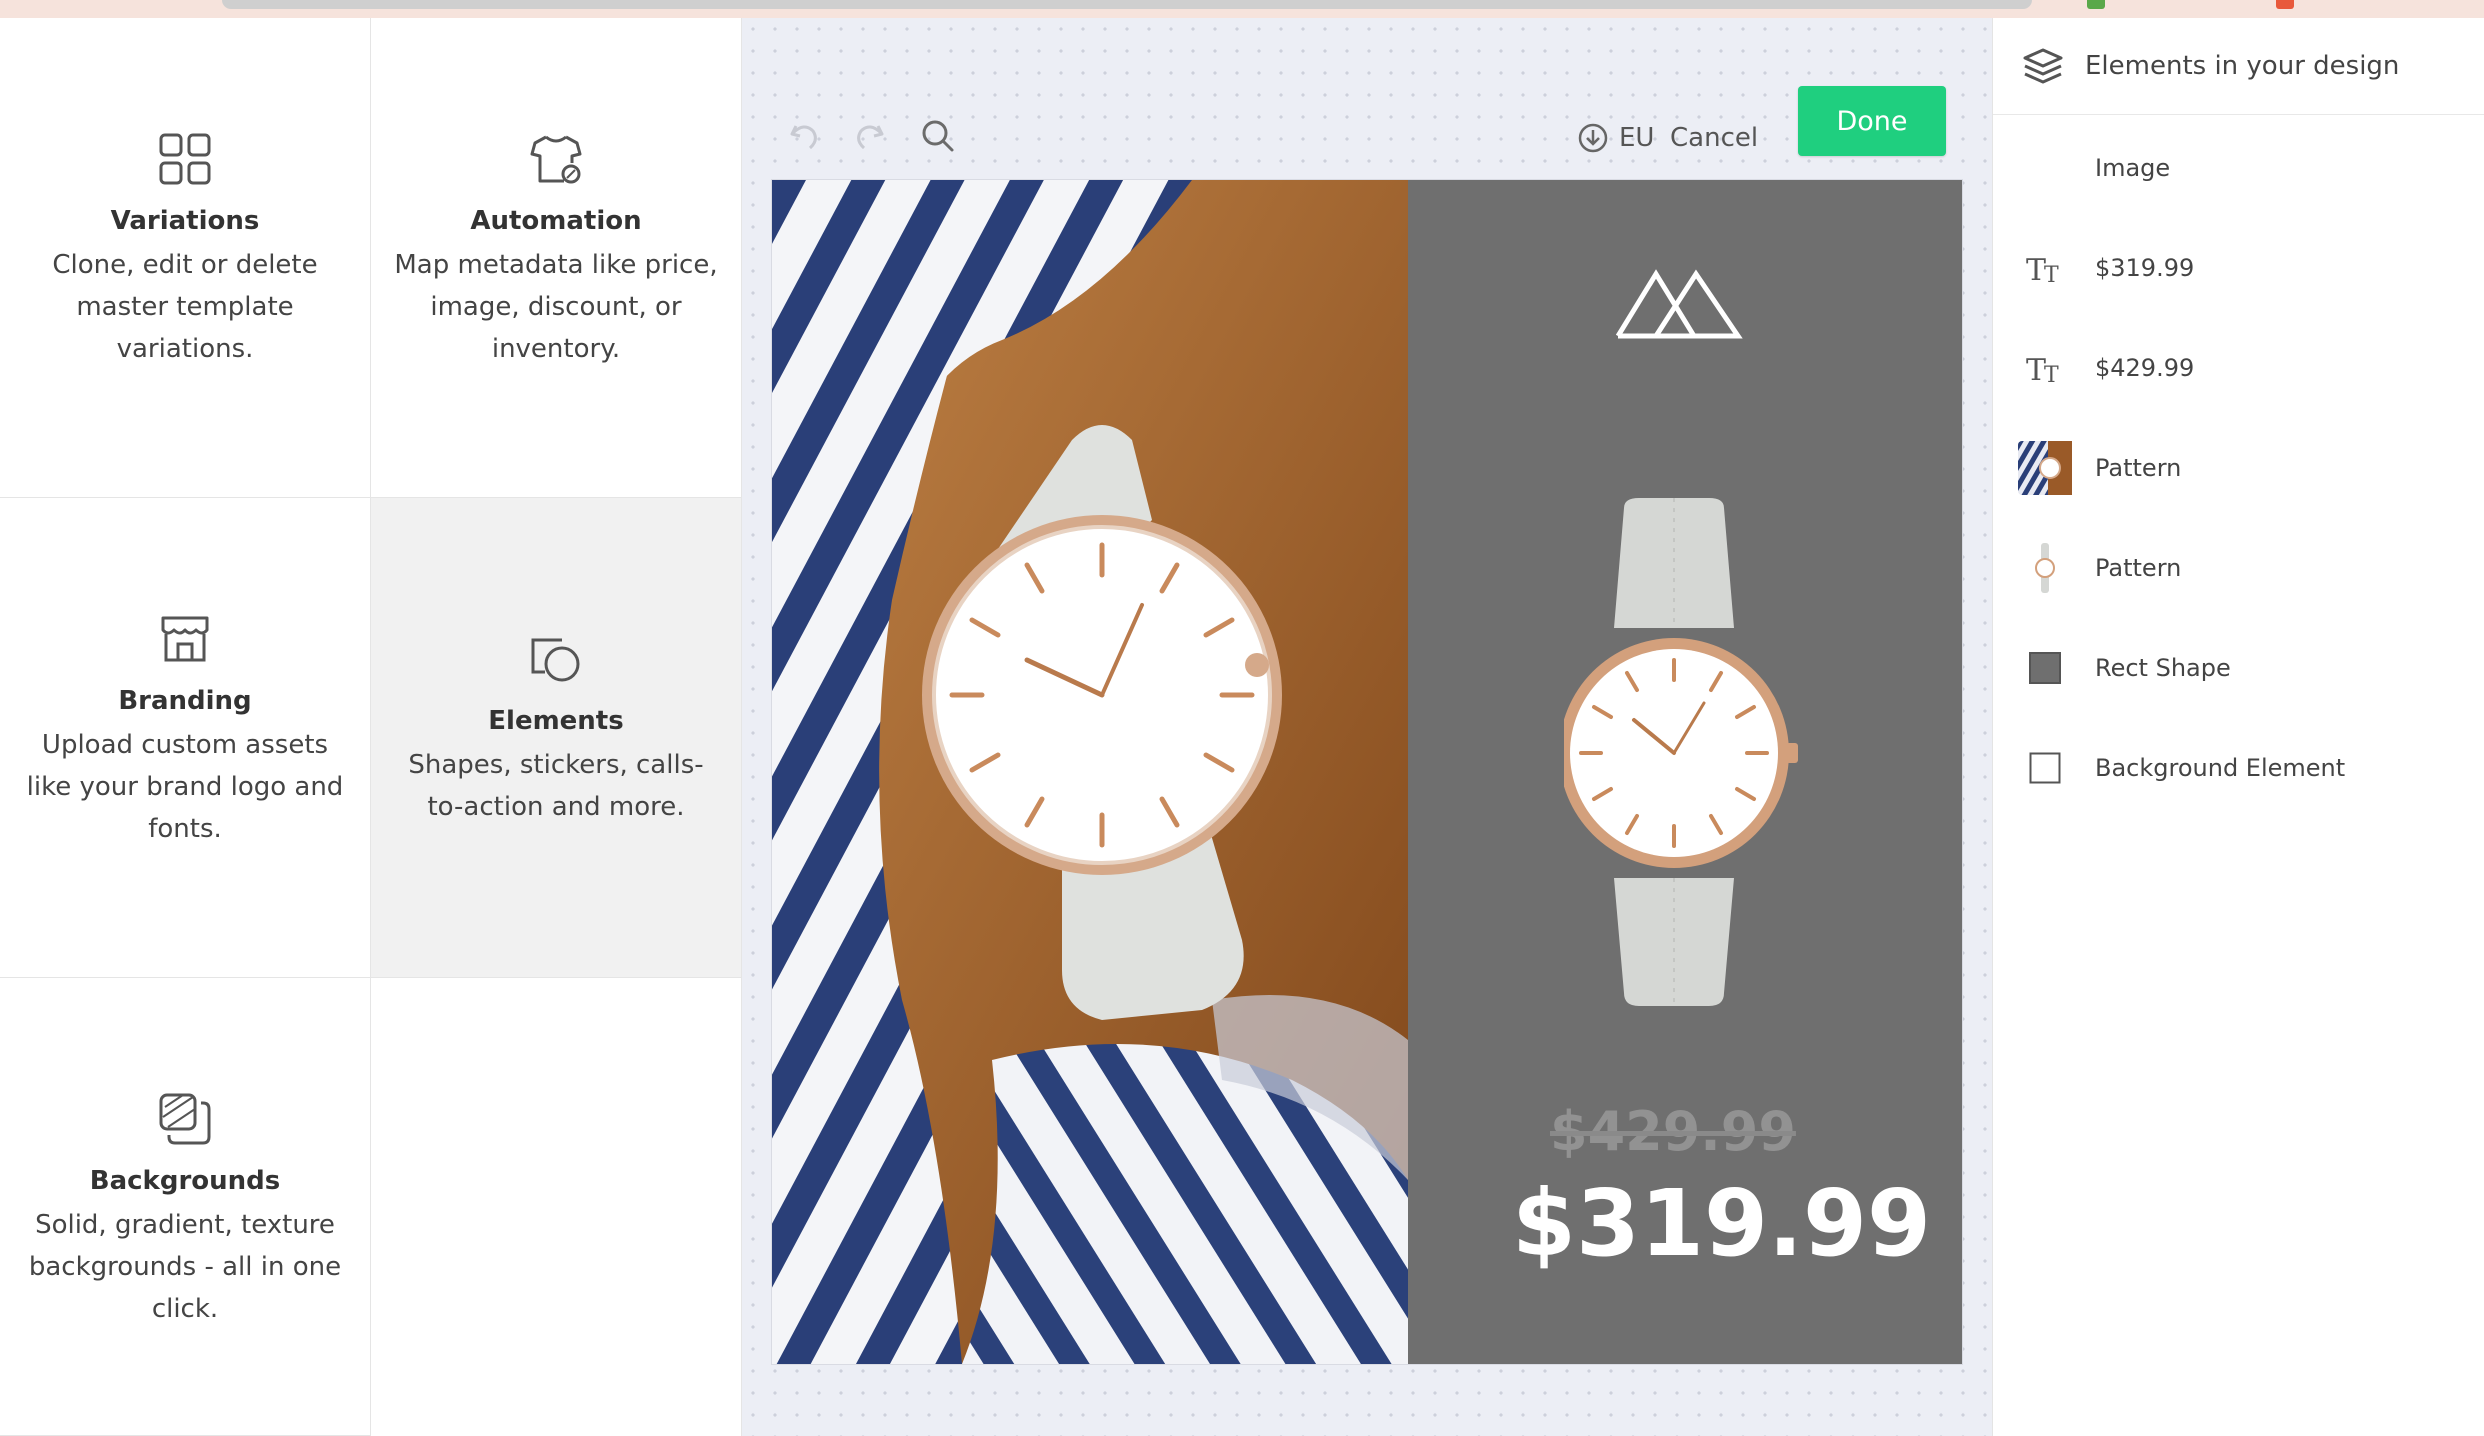 The image size is (2484, 1436). What do you see at coordinates (555, 660) in the screenshot?
I see `shapes-icon` at bounding box center [555, 660].